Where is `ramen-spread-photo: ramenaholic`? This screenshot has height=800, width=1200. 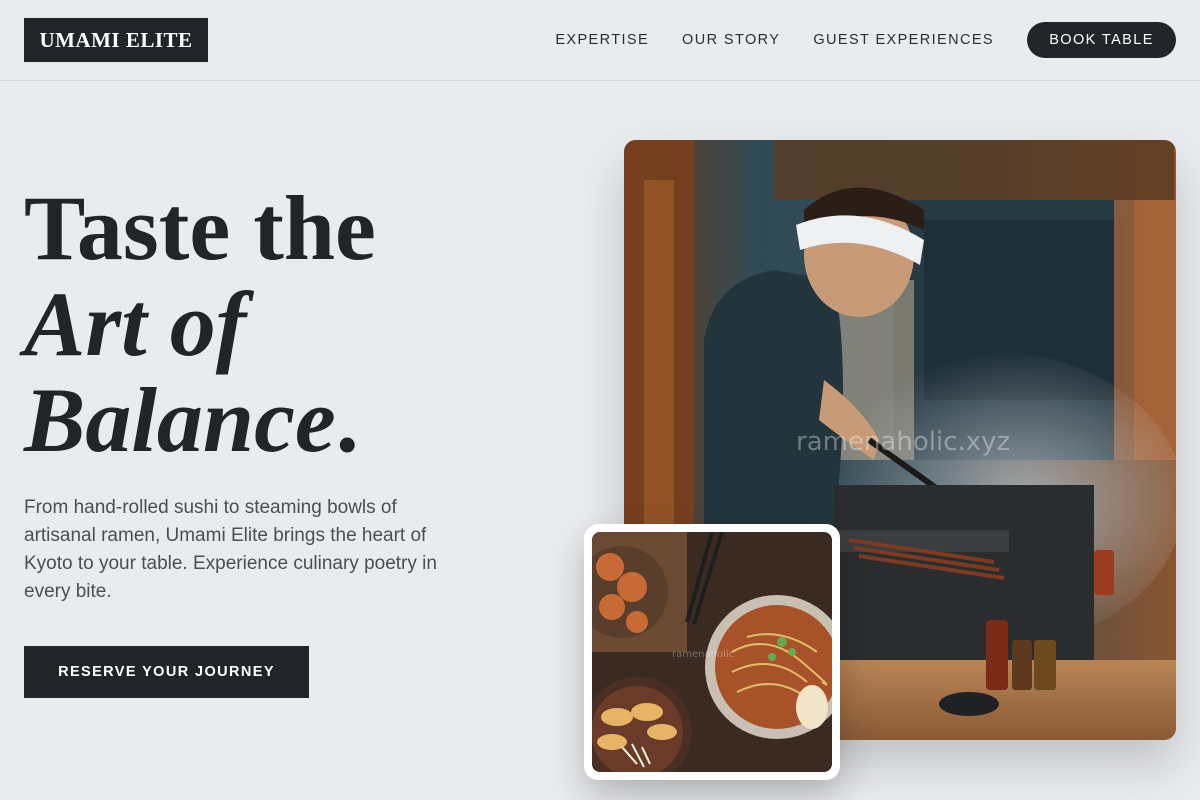 ramen-spread-photo: ramenaholic is located at coordinates (712, 652).